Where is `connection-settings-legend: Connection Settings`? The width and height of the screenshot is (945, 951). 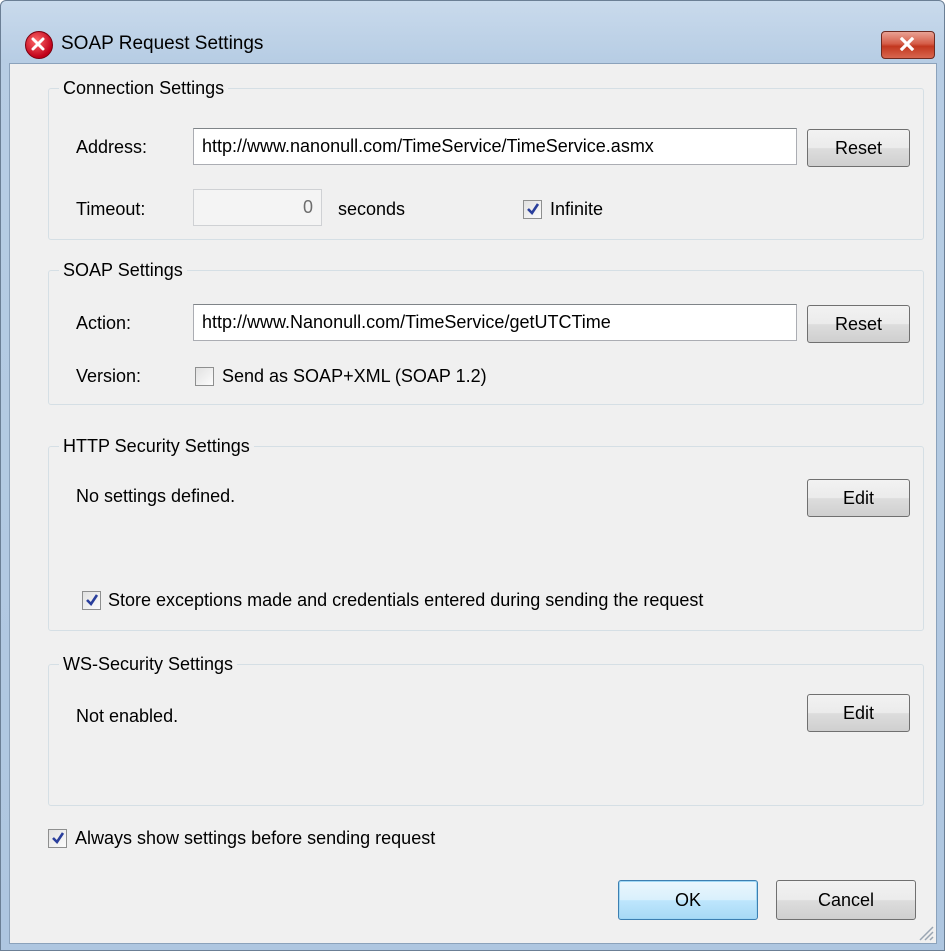
connection-settings-legend: Connection Settings is located at coordinates (144, 88).